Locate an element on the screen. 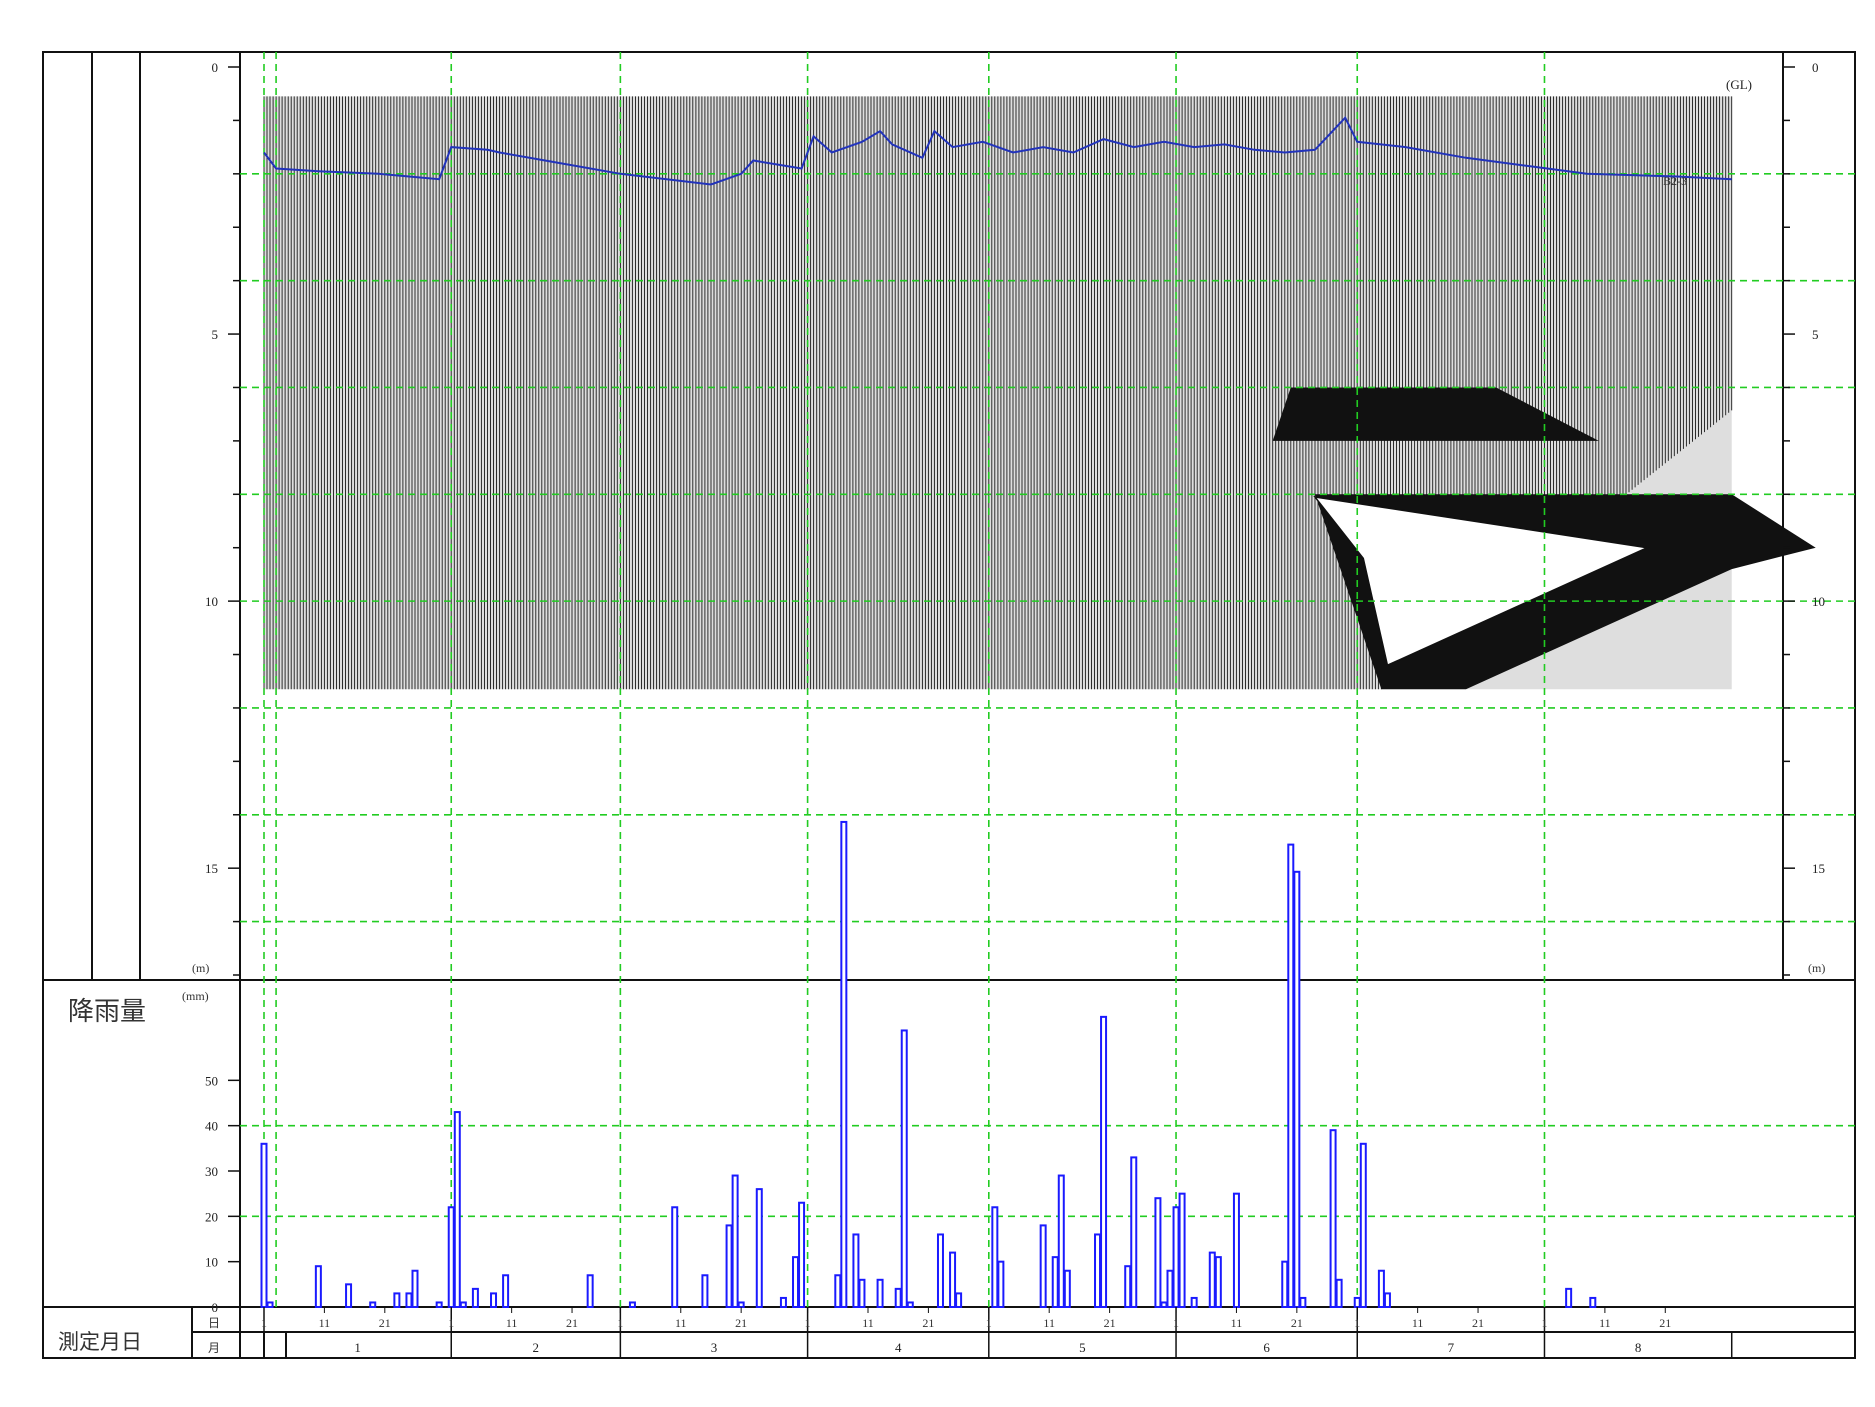  rain-tick-label: 0 is located at coordinates (215, 1307).